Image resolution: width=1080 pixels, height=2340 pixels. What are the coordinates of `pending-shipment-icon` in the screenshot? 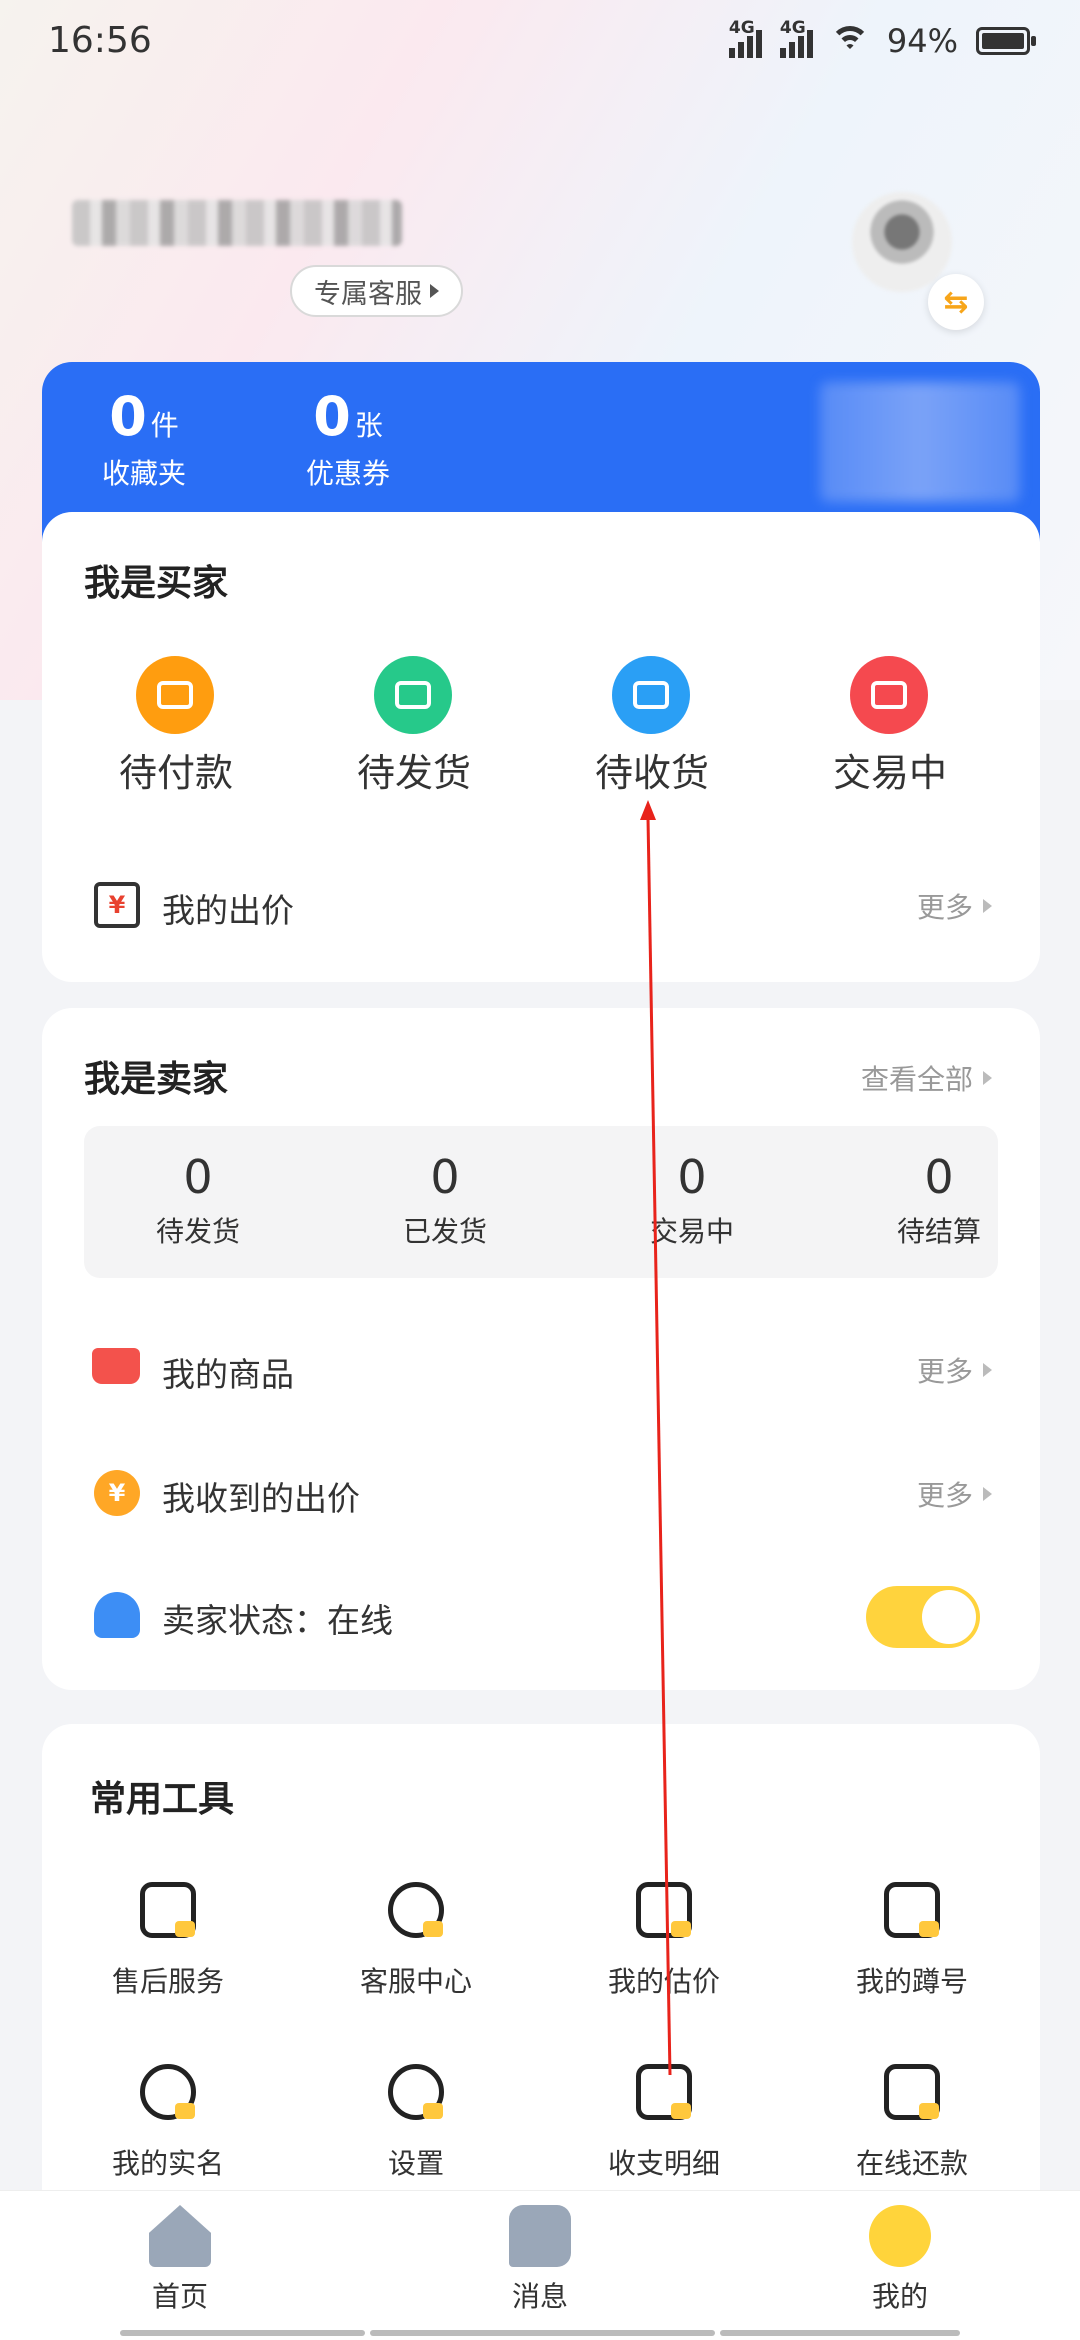 It's located at (413, 695).